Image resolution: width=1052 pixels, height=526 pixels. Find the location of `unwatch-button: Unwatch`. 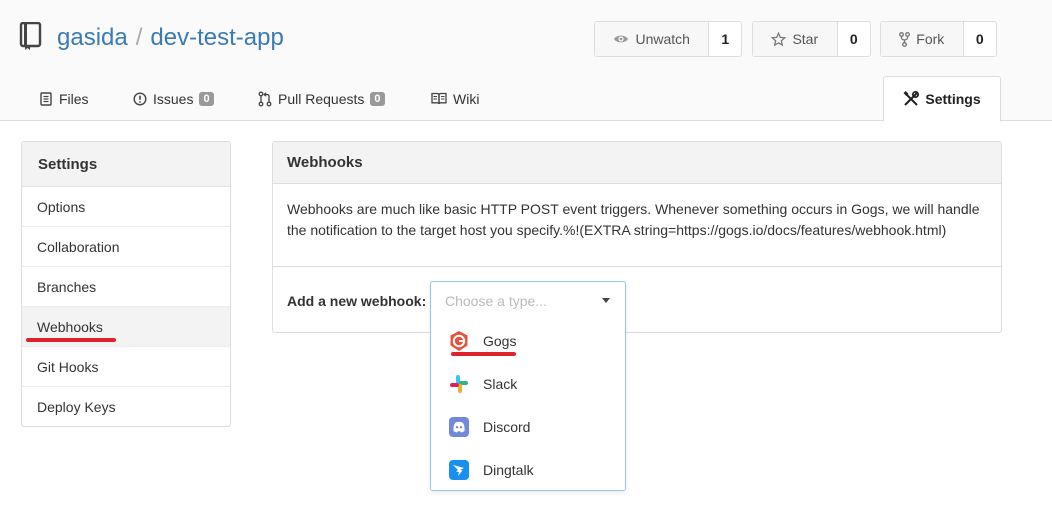

unwatch-button: Unwatch is located at coordinates (652, 39).